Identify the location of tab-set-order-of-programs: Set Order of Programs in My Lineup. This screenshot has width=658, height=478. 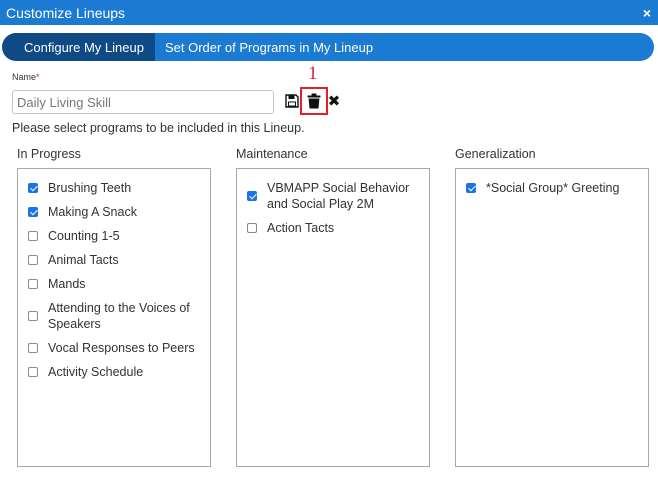
(269, 47).